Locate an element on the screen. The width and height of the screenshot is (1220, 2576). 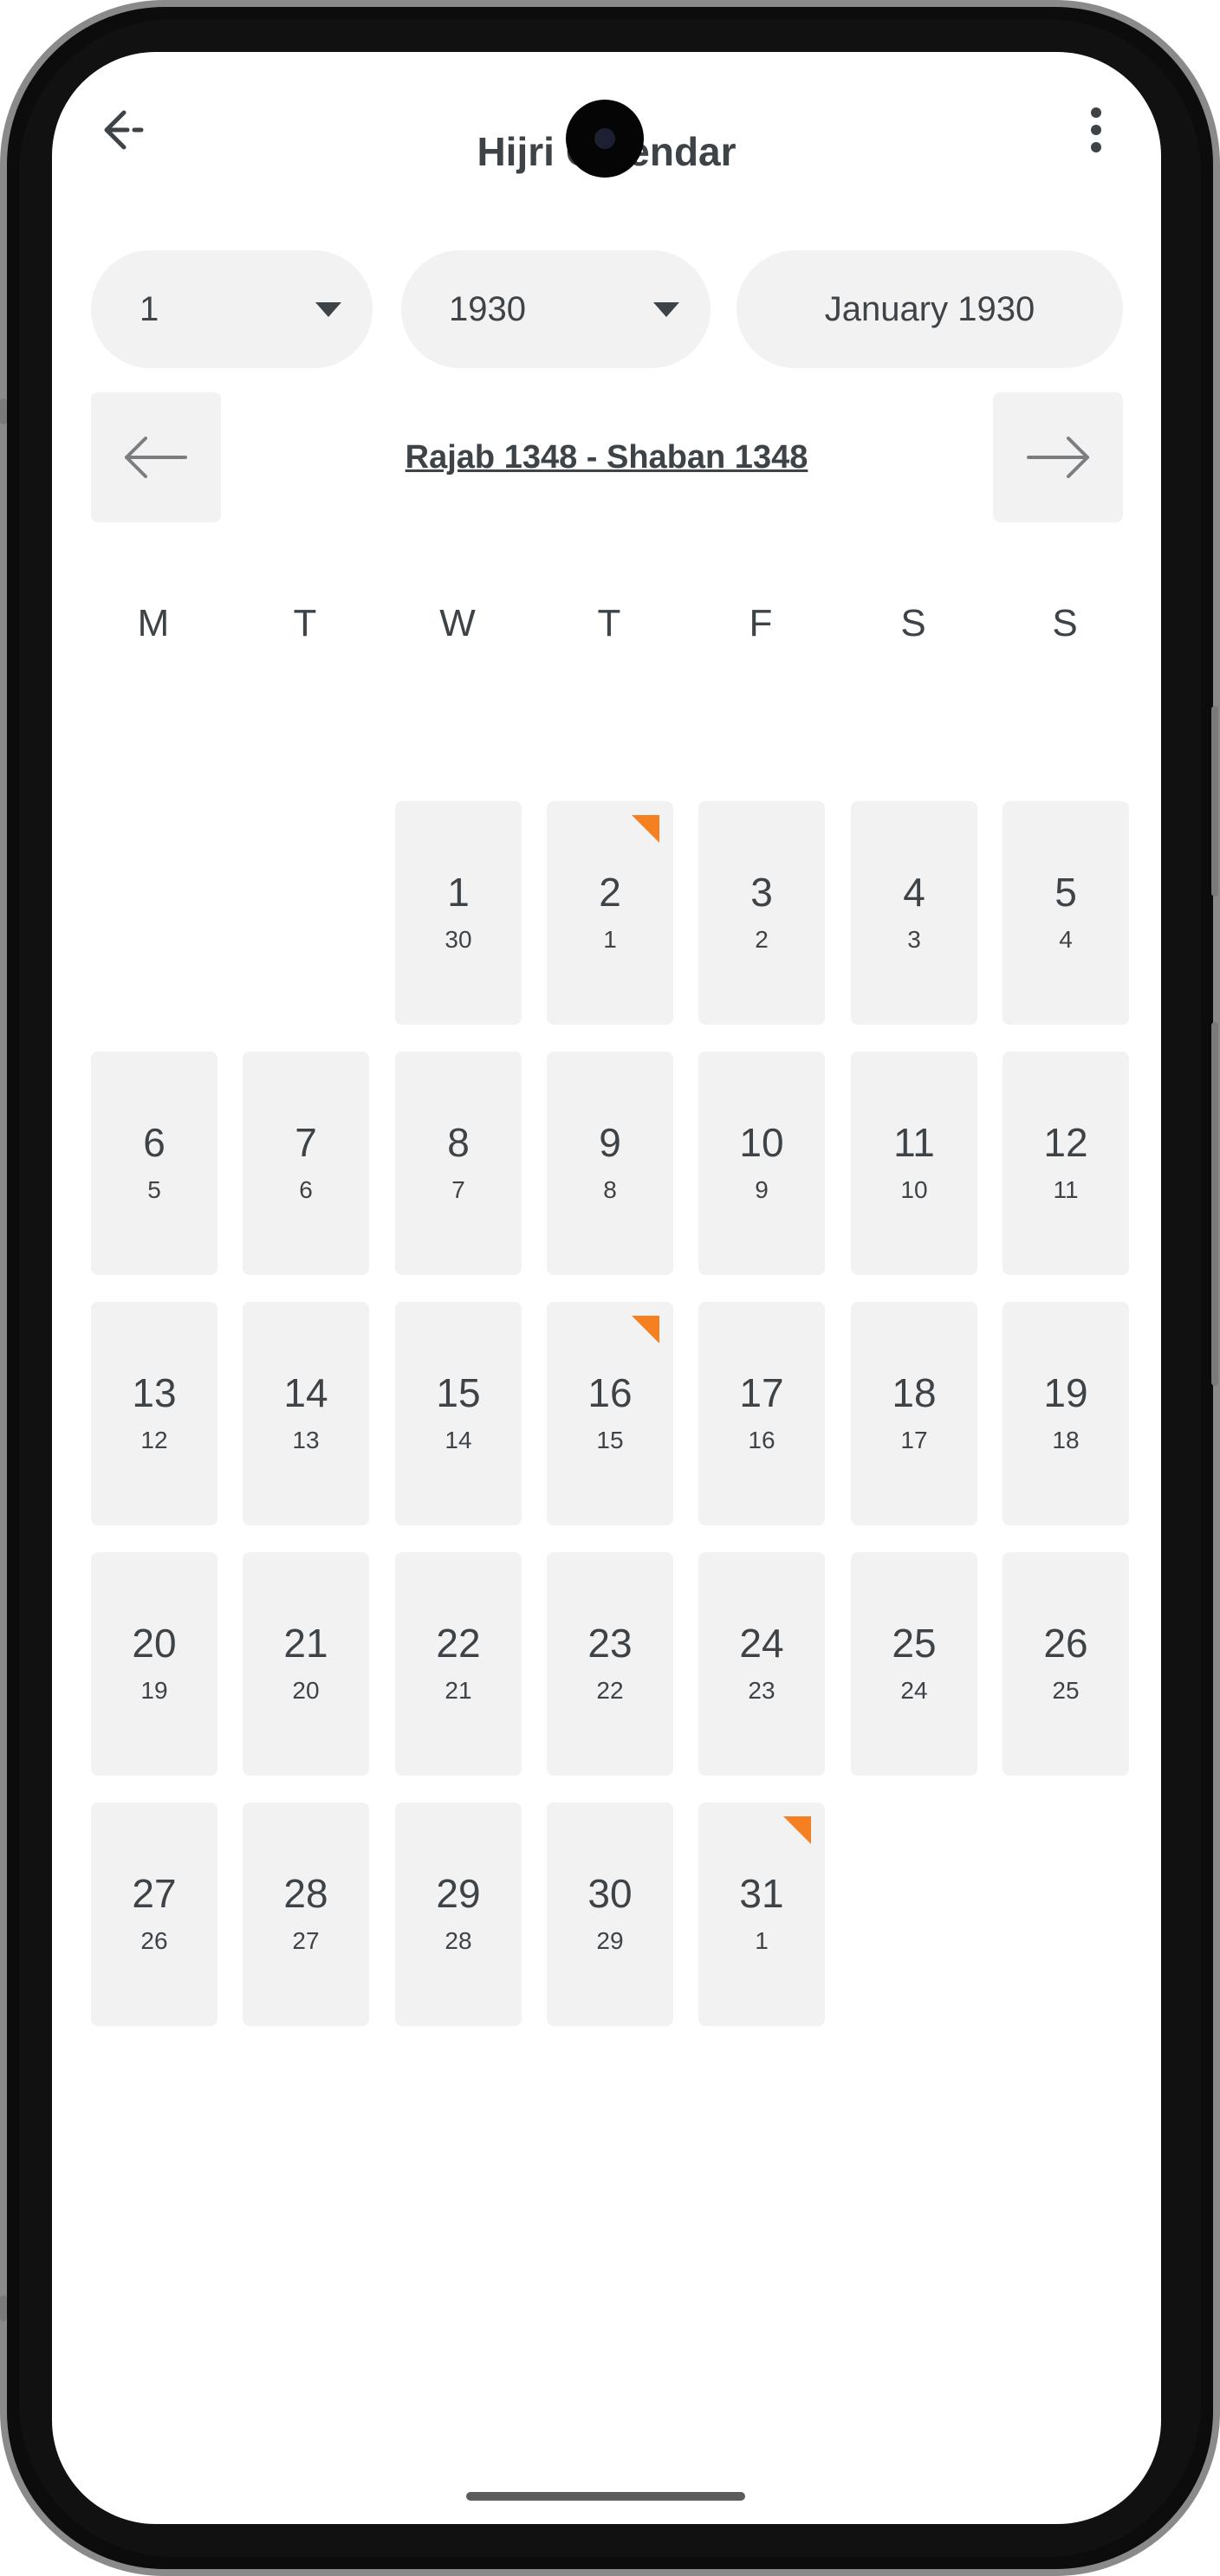
calendar-day-cell: 29 28 is located at coordinates (458, 1914).